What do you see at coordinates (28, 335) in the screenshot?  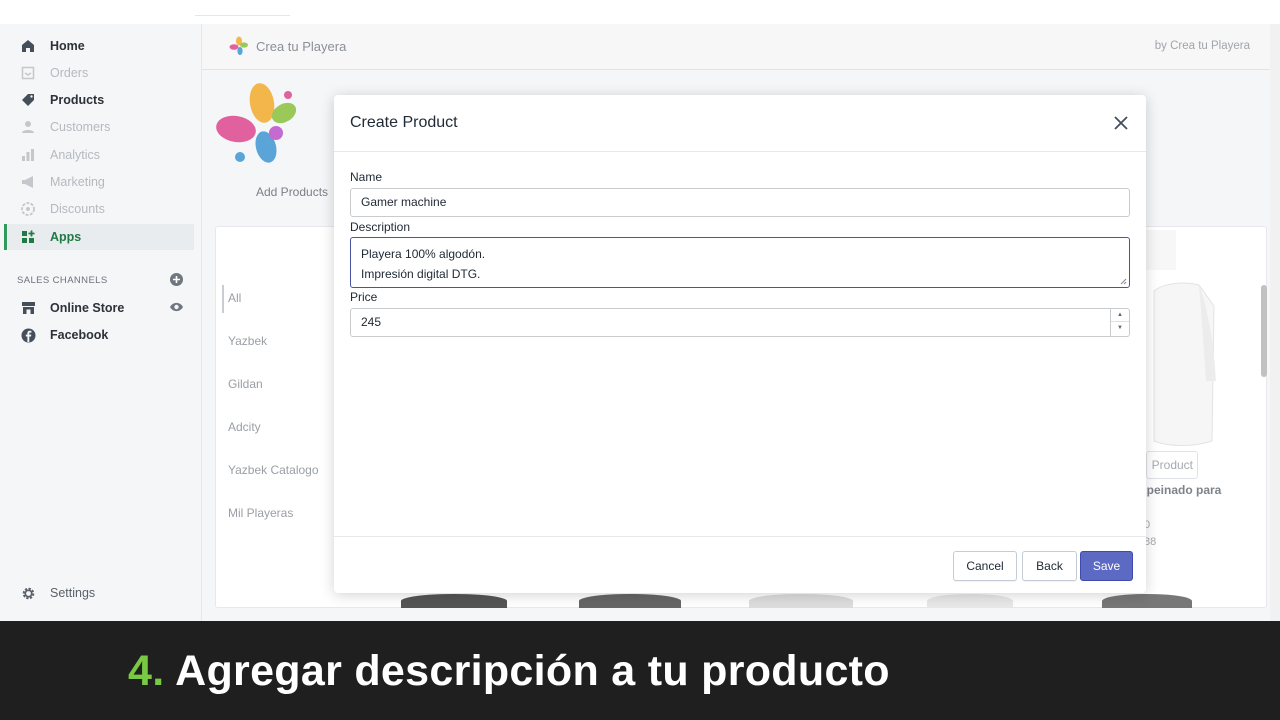 I see `facebook-icon` at bounding box center [28, 335].